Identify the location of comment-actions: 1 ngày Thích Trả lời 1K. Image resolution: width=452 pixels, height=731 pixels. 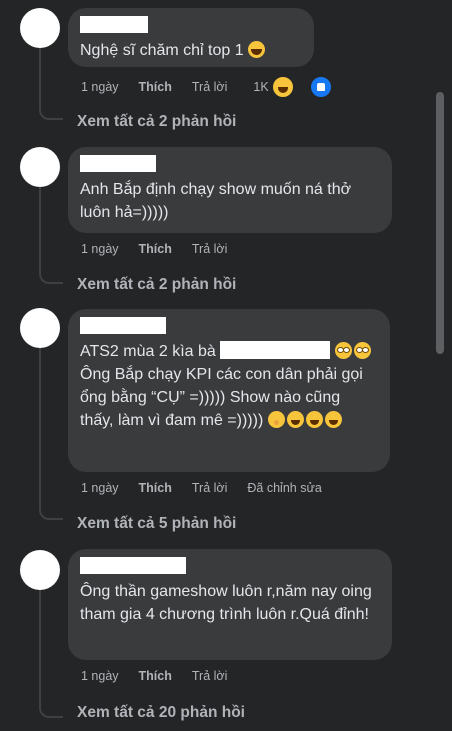
(217, 87).